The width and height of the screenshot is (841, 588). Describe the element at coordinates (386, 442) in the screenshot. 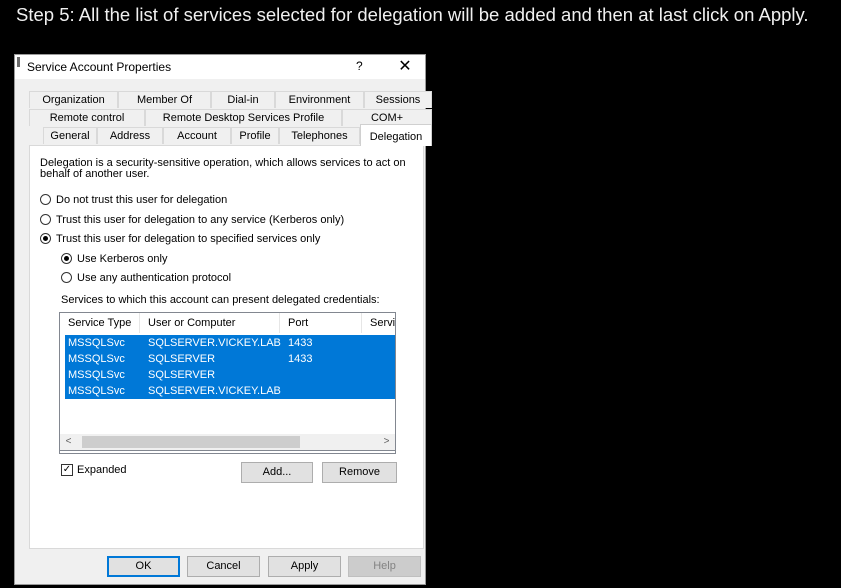

I see `scroll-right-icon: >` at that location.